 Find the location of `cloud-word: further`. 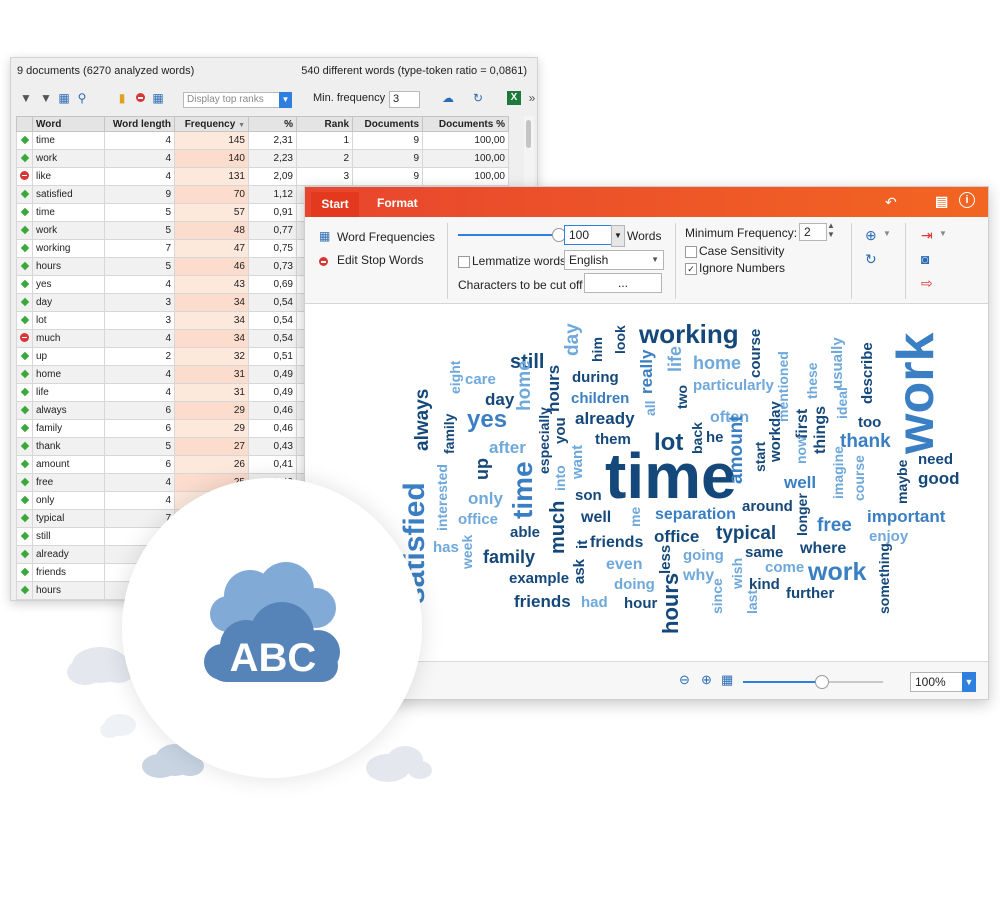

cloud-word: further is located at coordinates (810, 593).